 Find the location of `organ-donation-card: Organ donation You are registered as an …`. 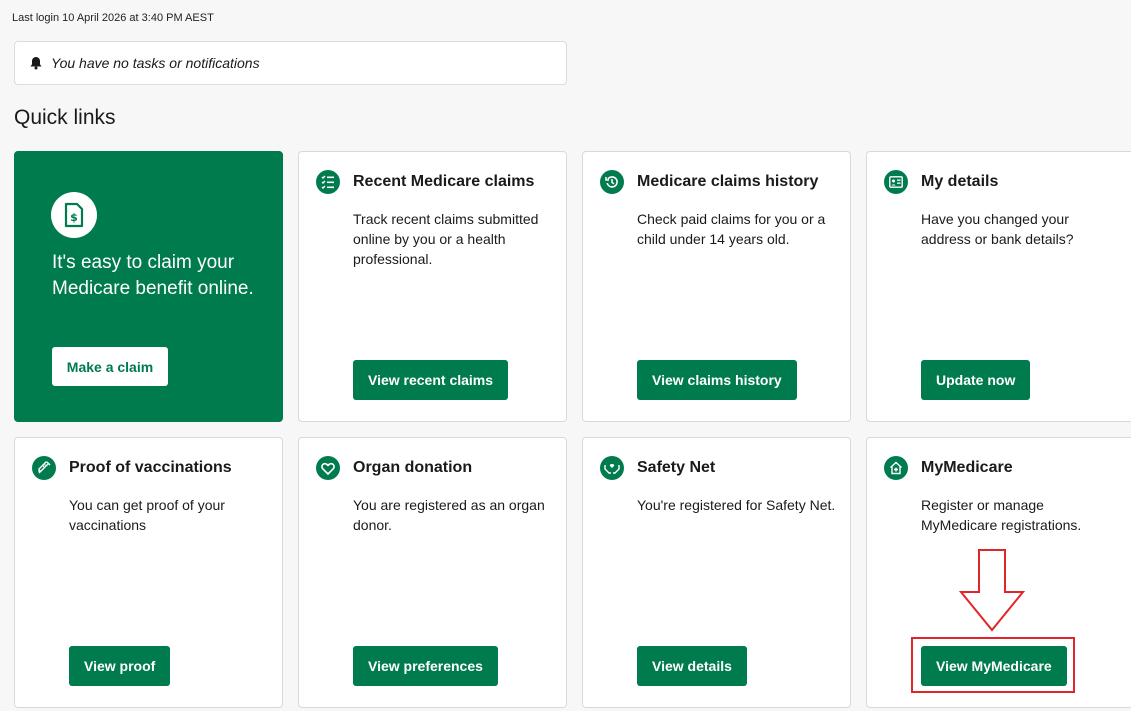

organ-donation-card: Organ donation You are registered as an … is located at coordinates (432, 572).